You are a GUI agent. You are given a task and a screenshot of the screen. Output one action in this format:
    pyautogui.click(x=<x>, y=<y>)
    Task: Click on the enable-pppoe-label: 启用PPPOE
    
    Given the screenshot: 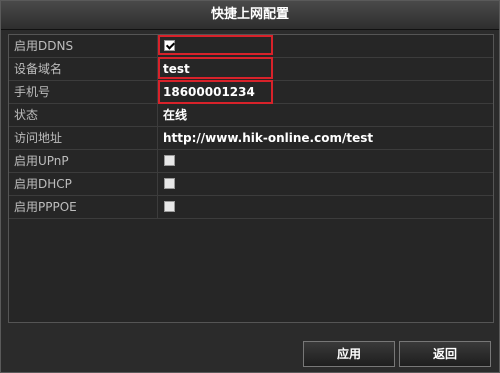 What is the action you would take?
    pyautogui.click(x=45, y=207)
    